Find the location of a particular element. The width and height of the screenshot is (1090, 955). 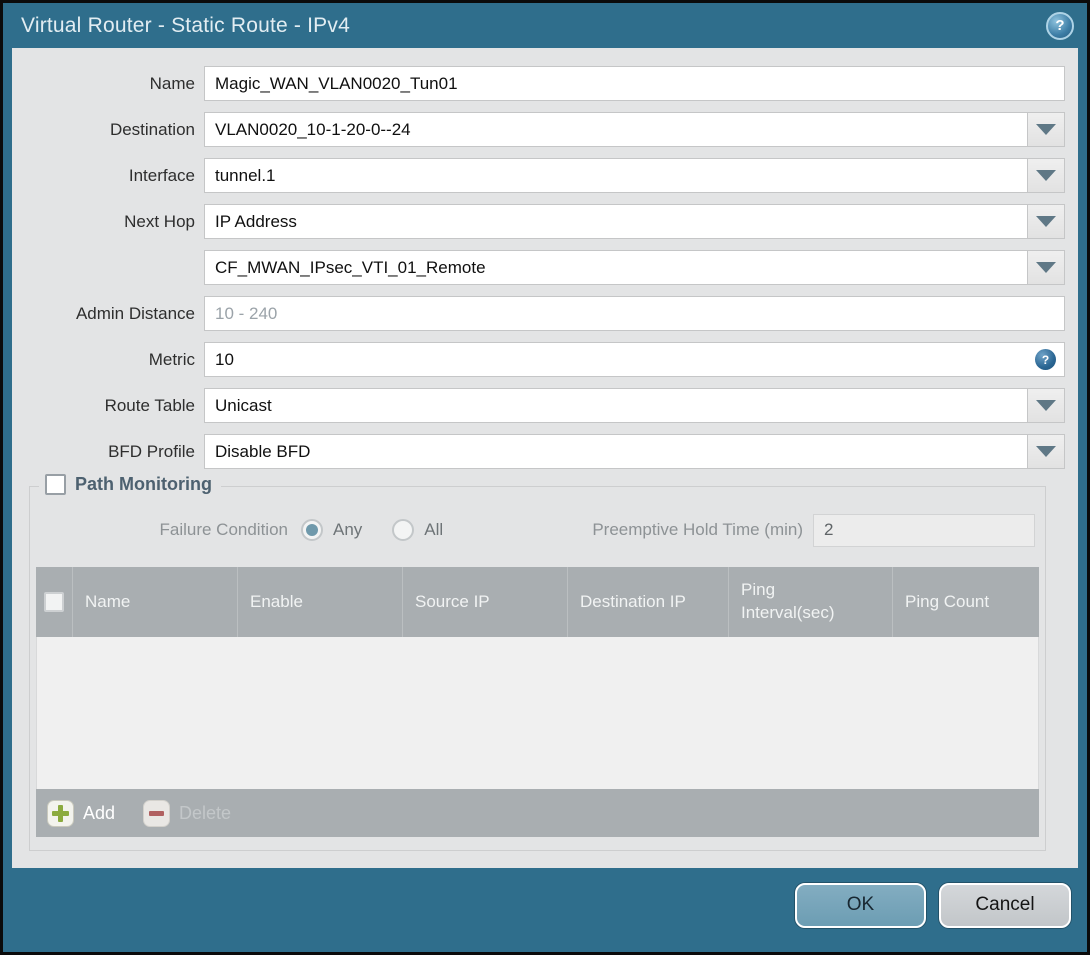

path-monitoring-table-body is located at coordinates (537, 713).